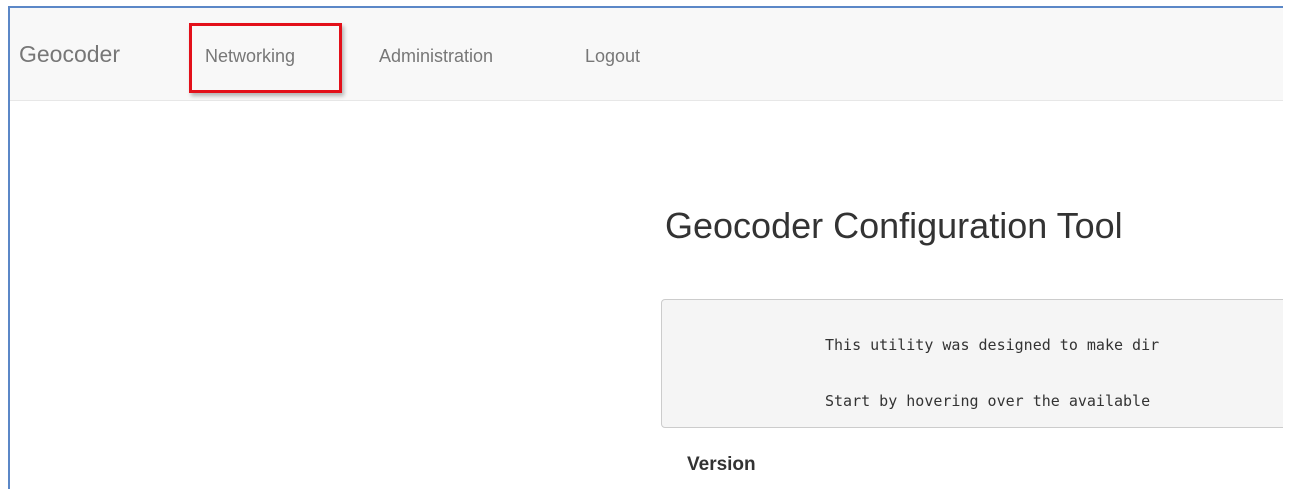 Image resolution: width=1289 pixels, height=489 pixels. Describe the element at coordinates (988, 401) in the screenshot. I see `info-text-line: Start by hovering over the available` at that location.